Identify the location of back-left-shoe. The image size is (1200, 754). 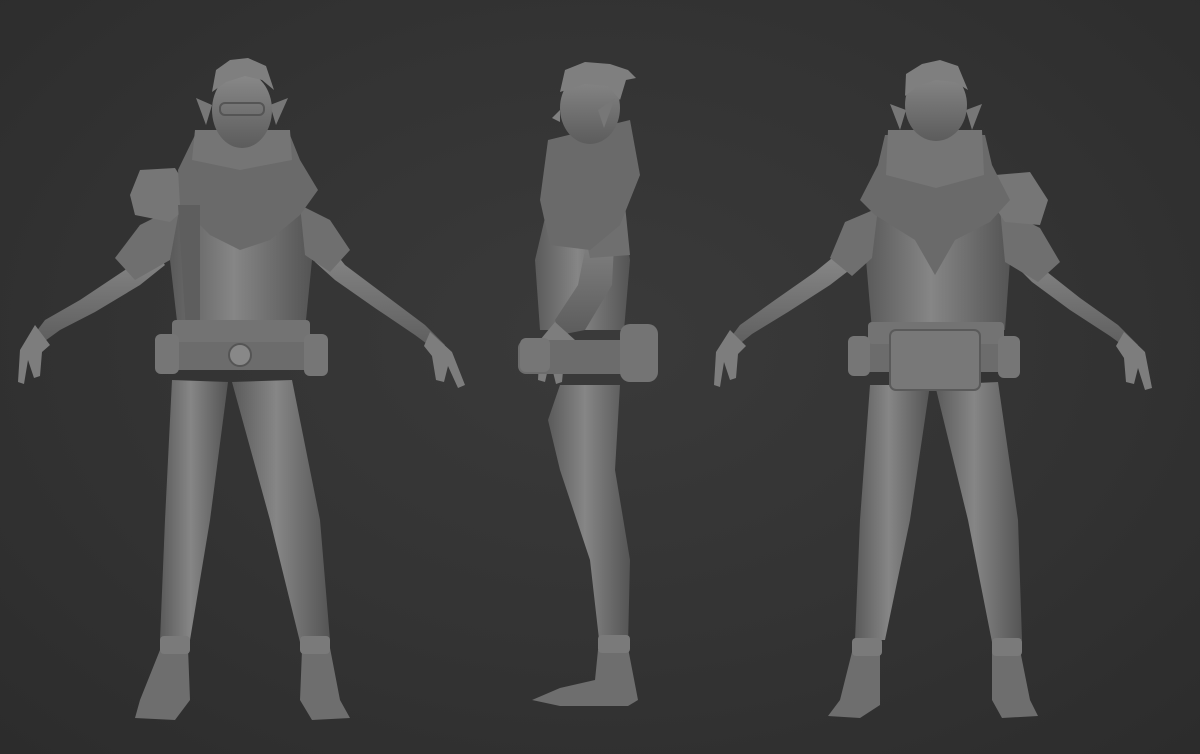
(854, 684).